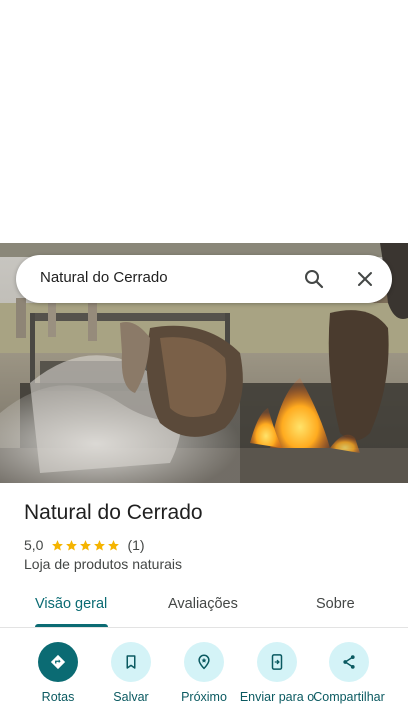  Describe the element at coordinates (277, 662) in the screenshot. I see `send-to-phone-icon` at that location.